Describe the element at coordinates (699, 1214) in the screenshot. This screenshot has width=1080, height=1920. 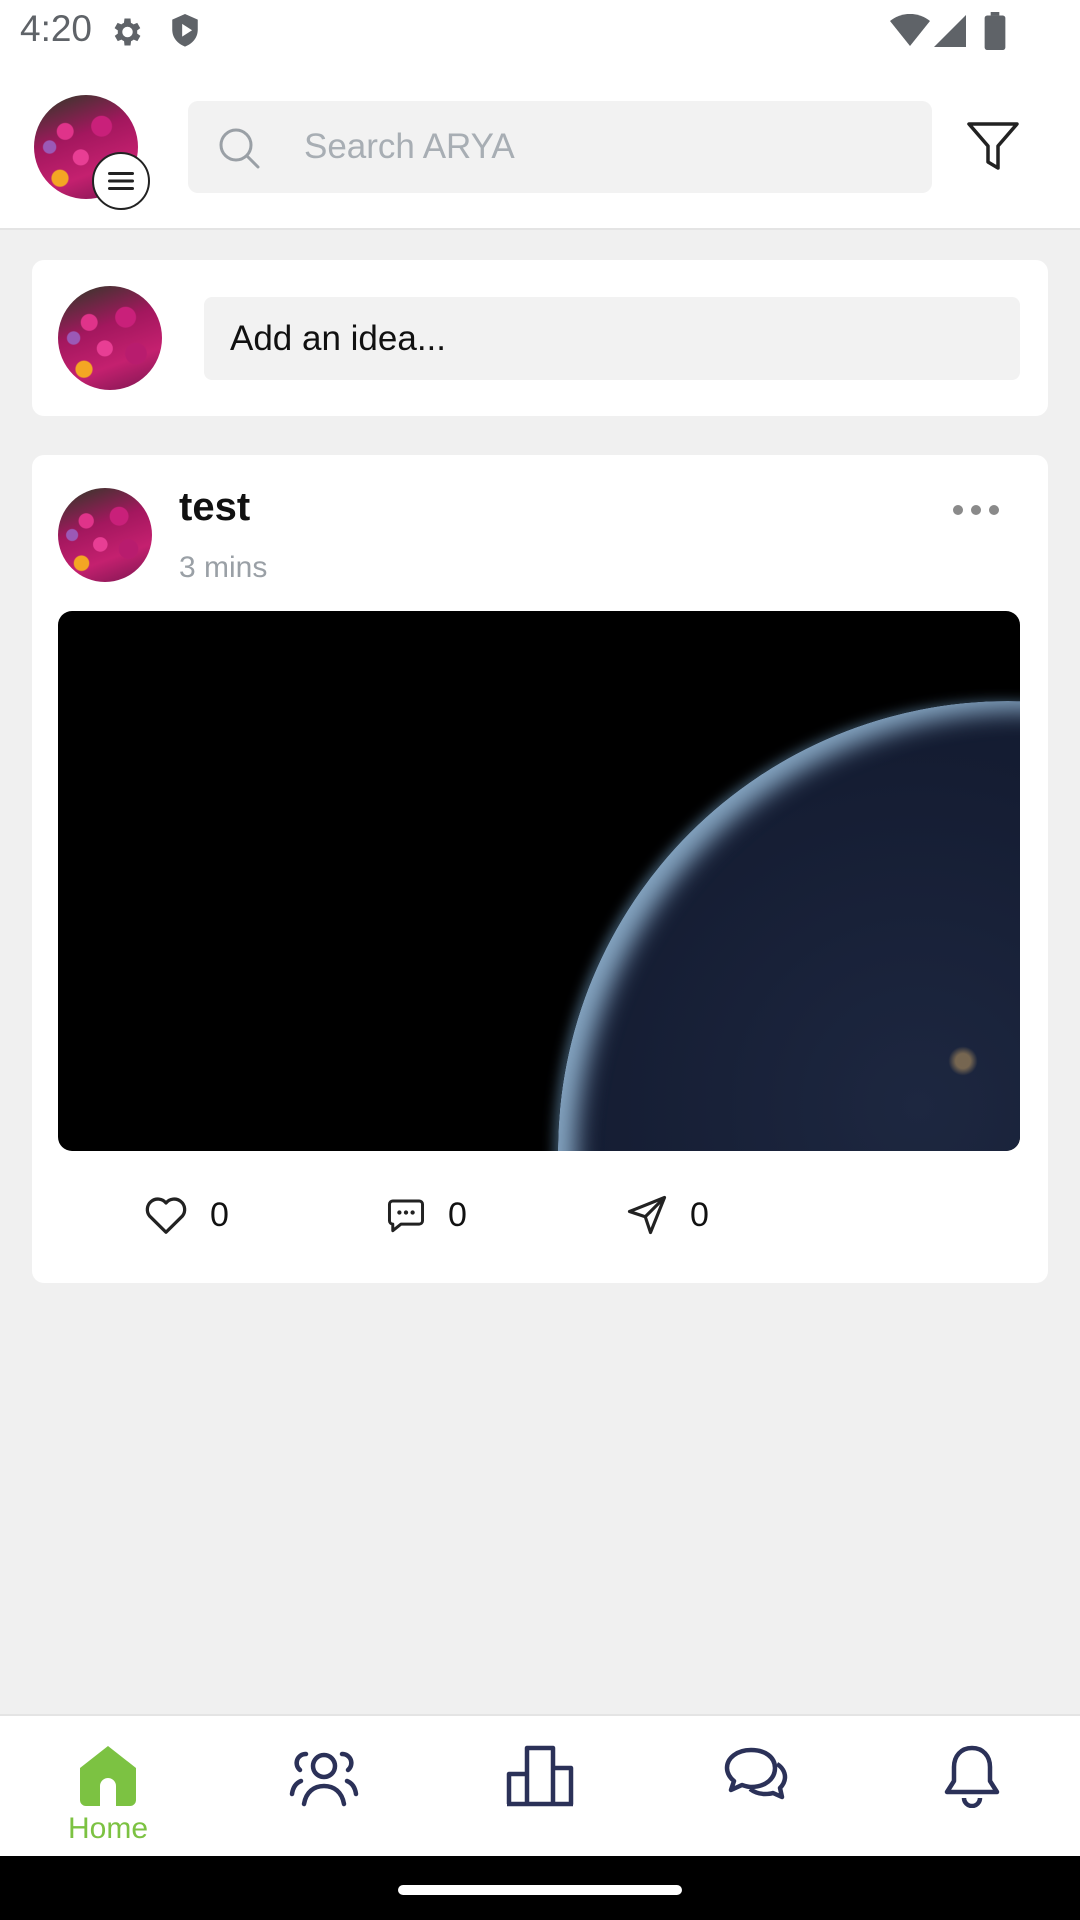
I see `share-count: 0` at that location.